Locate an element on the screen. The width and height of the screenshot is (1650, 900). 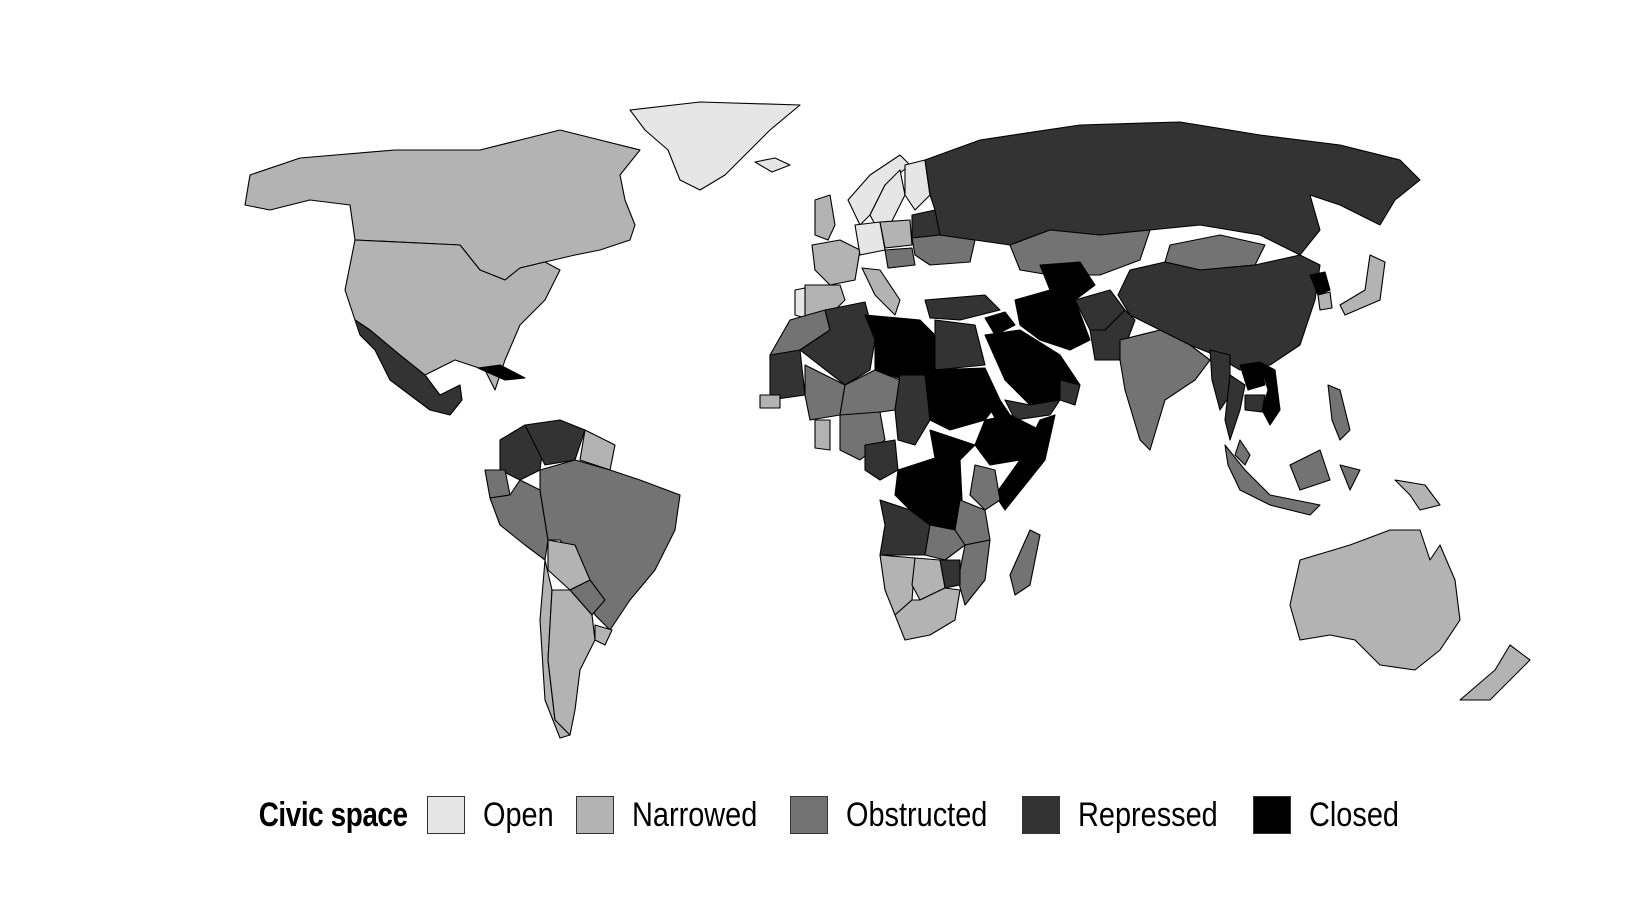
region-papua-new-guinea is located at coordinates (1417, 495).